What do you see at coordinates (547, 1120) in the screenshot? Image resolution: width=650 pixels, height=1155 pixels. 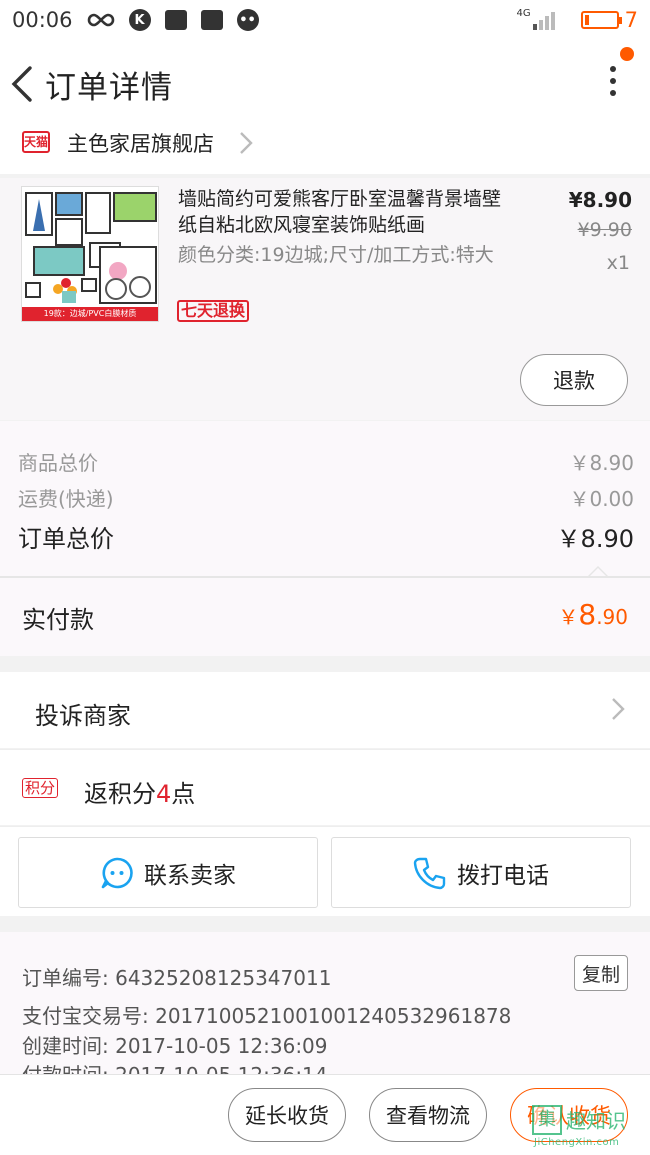 I see `watermark-logo: 集` at bounding box center [547, 1120].